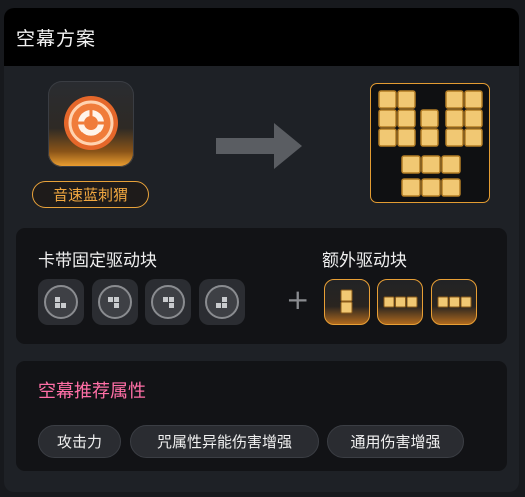 The width and height of the screenshot is (525, 497). What do you see at coordinates (79, 441) in the screenshot?
I see `attribute-chip-atk: 攻击力` at bounding box center [79, 441].